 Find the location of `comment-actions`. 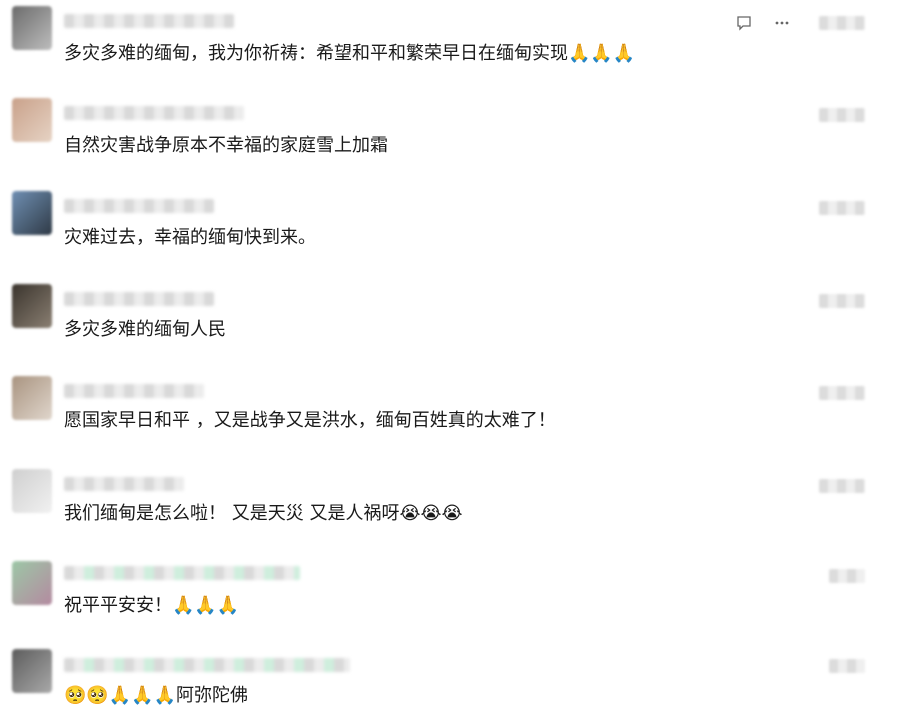

comment-actions is located at coordinates (763, 23).